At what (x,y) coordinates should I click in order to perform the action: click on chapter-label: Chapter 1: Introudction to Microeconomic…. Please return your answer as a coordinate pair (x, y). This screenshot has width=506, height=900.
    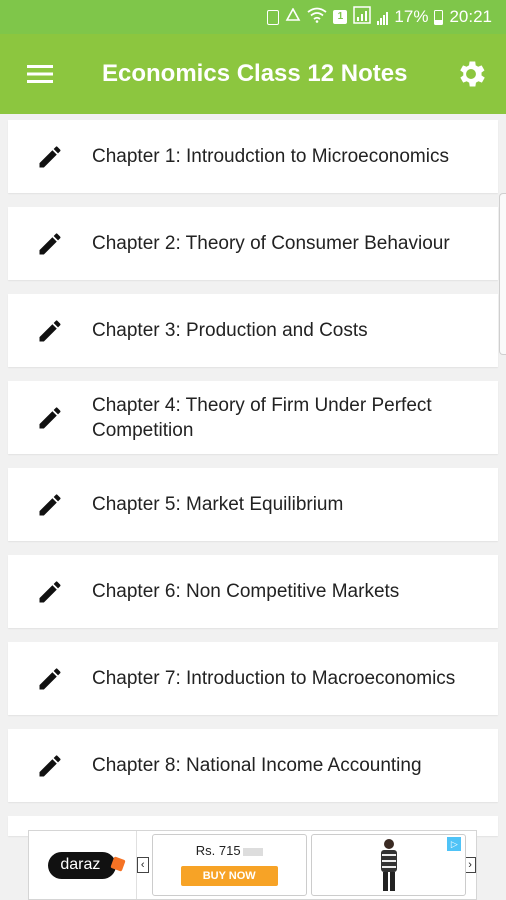
    Looking at the image, I should click on (270, 156).